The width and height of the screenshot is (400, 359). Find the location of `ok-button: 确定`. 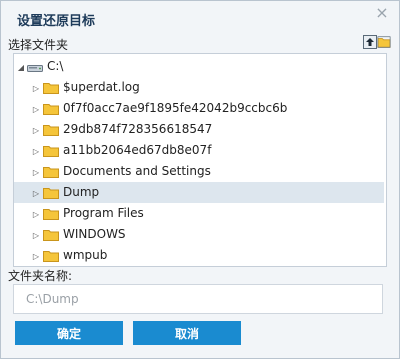

ok-button: 确定 is located at coordinates (69, 333).